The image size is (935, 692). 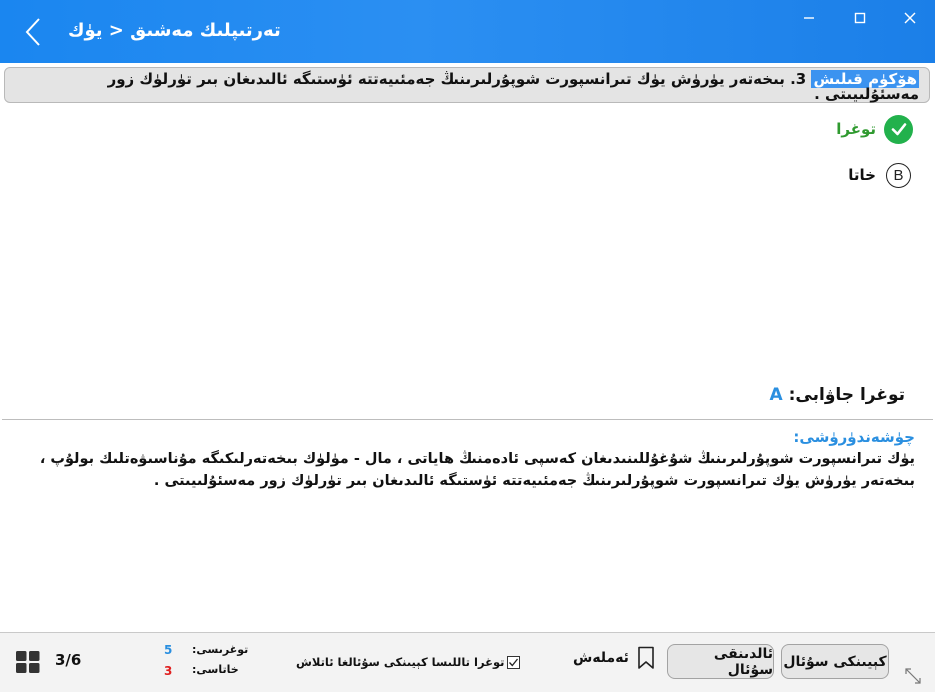 I want to click on bookmark-icon, so click(x=646, y=657).